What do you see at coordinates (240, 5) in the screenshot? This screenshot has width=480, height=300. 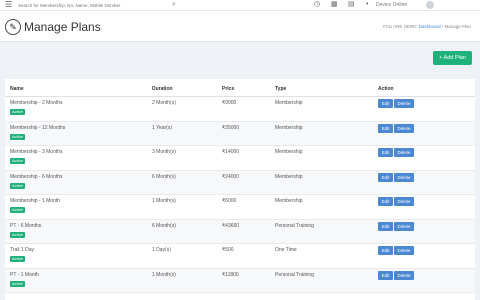 I see `top-bar: ☰ ⌕ ◷ ▦ ▤ • Device Online` at bounding box center [240, 5].